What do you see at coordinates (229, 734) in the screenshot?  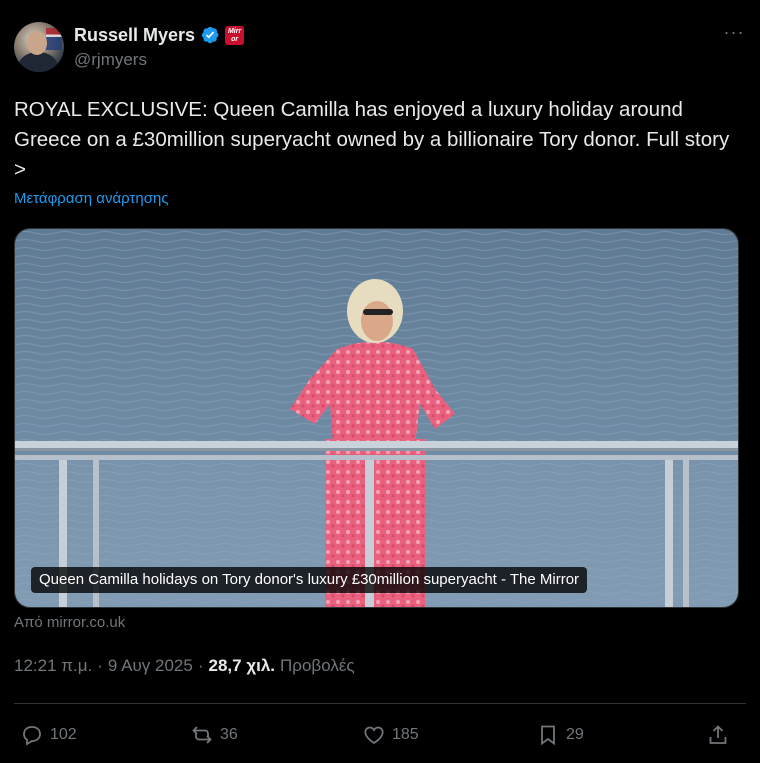 I see `repost-count: 36` at bounding box center [229, 734].